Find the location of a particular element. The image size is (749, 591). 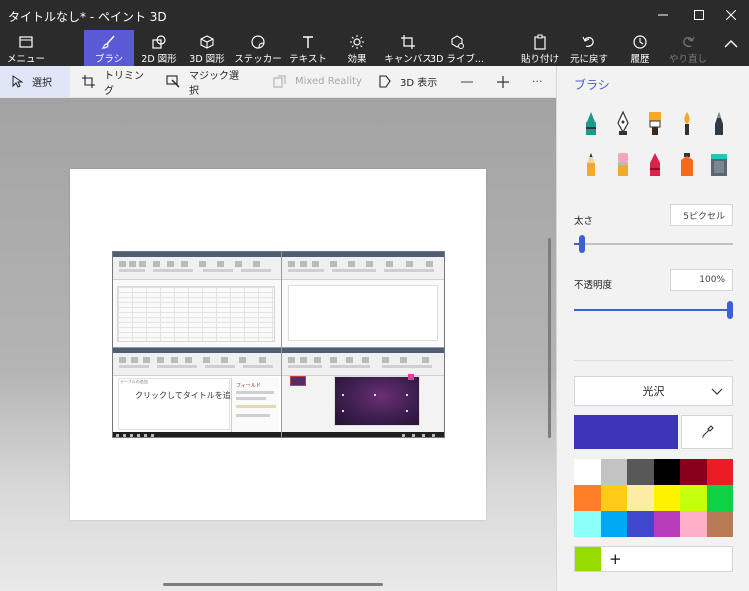

panel-title: ブラシ is located at coordinates (592, 85).